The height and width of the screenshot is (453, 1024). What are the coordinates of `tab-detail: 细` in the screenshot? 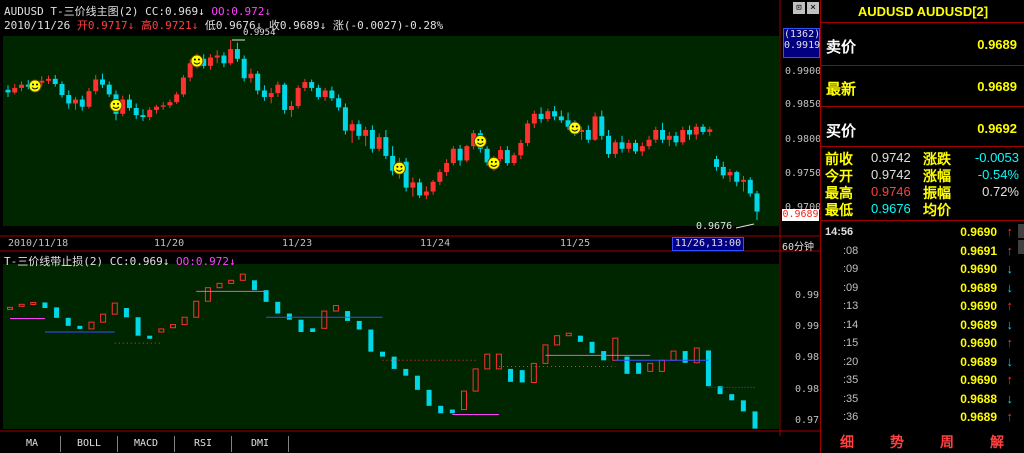 It's located at (847, 442).